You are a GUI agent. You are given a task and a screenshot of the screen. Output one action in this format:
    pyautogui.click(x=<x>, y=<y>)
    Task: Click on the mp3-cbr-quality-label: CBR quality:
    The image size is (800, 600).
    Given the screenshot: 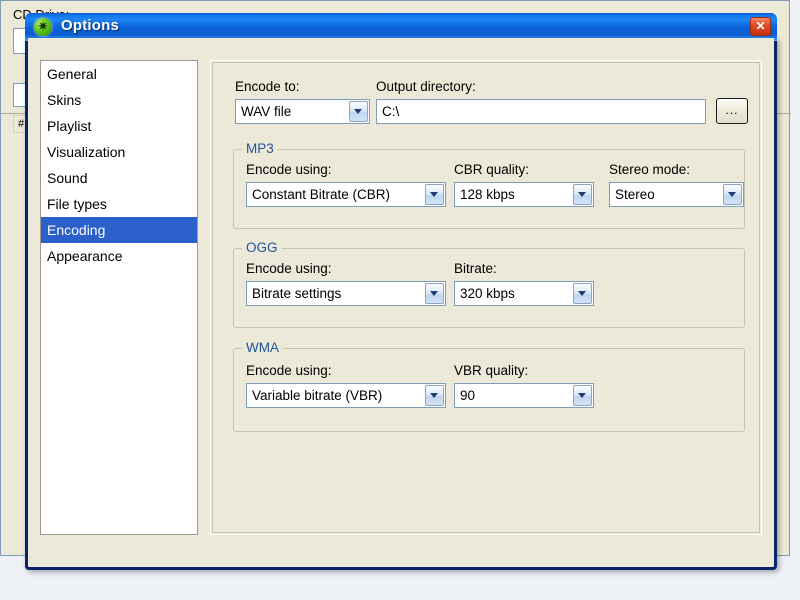 What is the action you would take?
    pyautogui.click(x=492, y=169)
    